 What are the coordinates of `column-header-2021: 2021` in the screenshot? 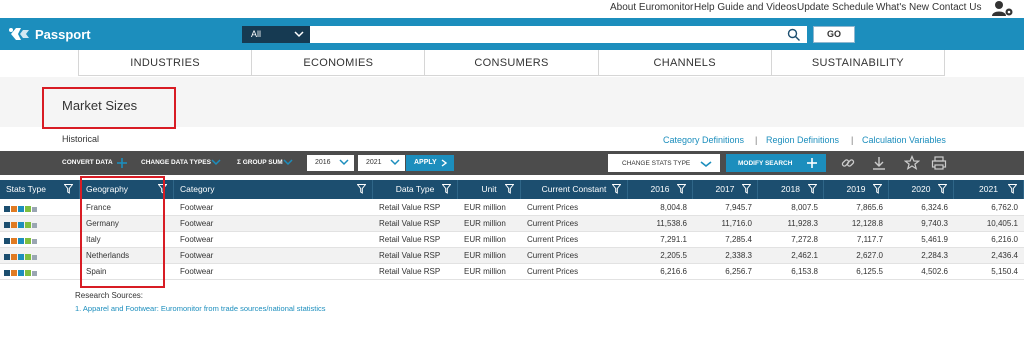 It's located at (989, 189).